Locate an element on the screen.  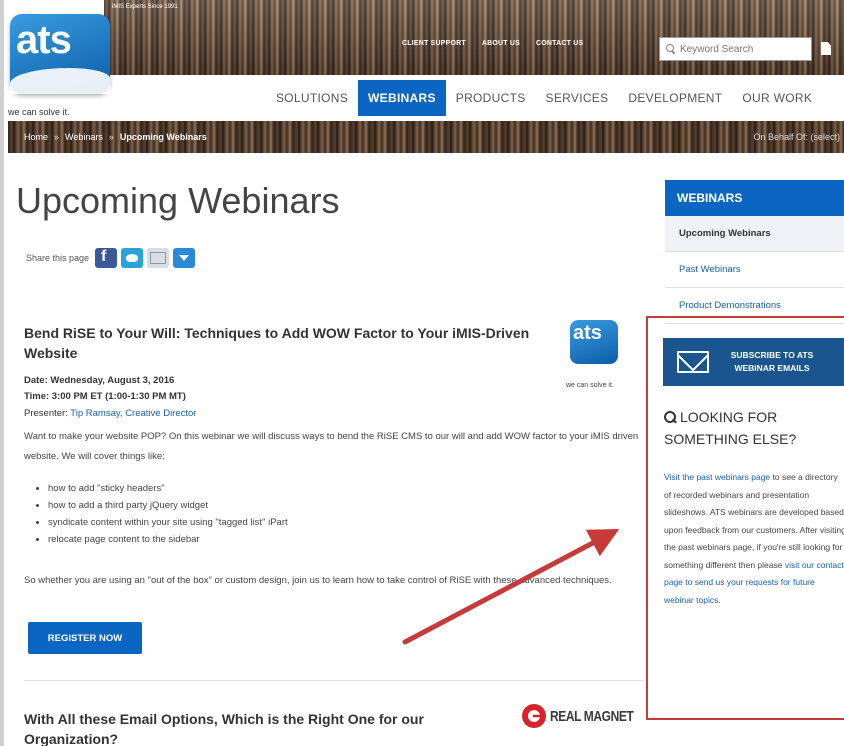
subscribe-label: SUBSCRIBE TO ATS WEBINAR EMAILS is located at coordinates (772, 361).